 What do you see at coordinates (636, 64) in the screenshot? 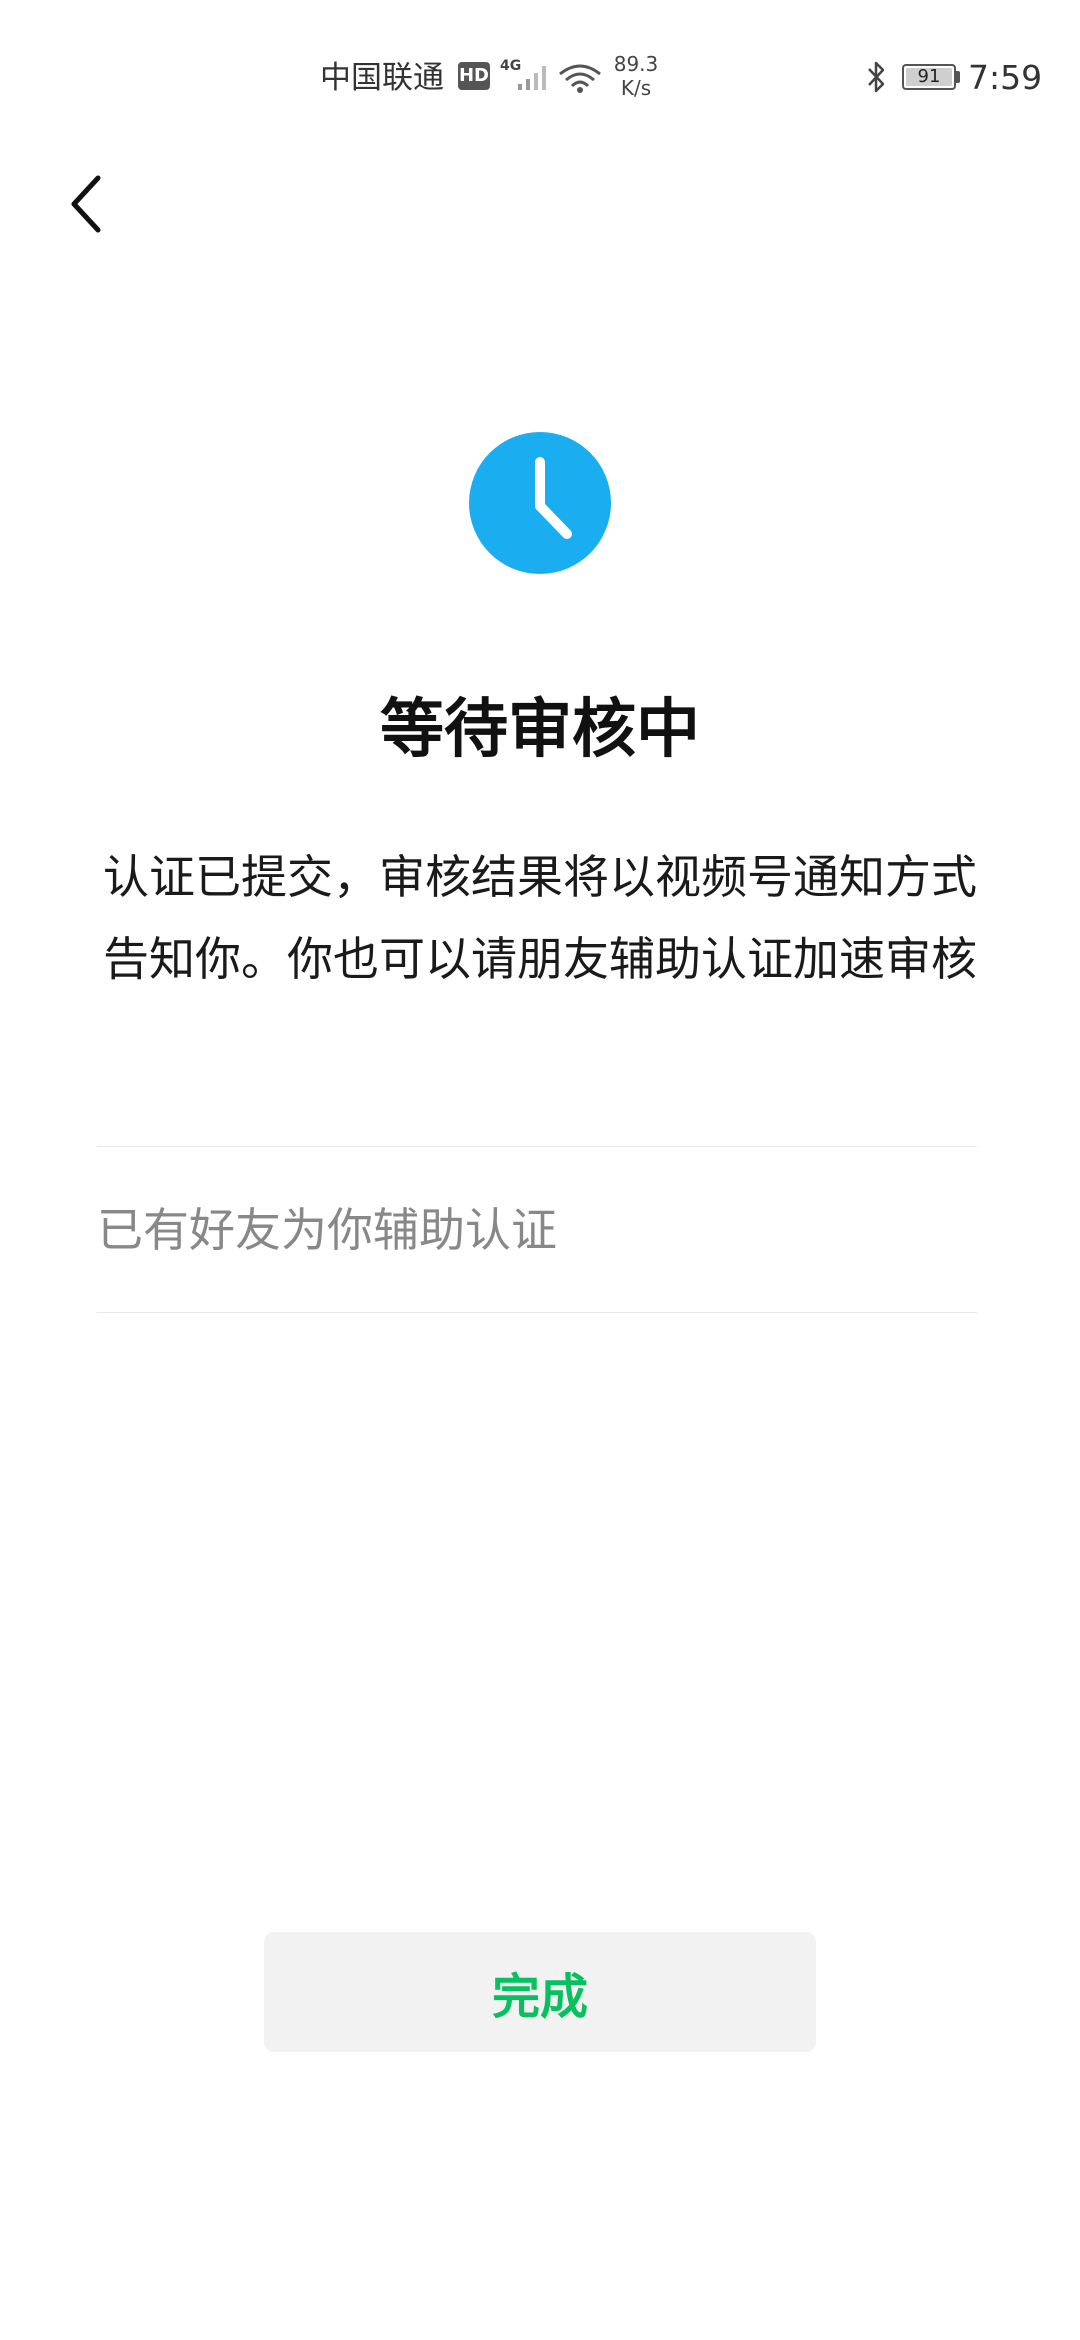
I see `speed-value: 89.3` at bounding box center [636, 64].